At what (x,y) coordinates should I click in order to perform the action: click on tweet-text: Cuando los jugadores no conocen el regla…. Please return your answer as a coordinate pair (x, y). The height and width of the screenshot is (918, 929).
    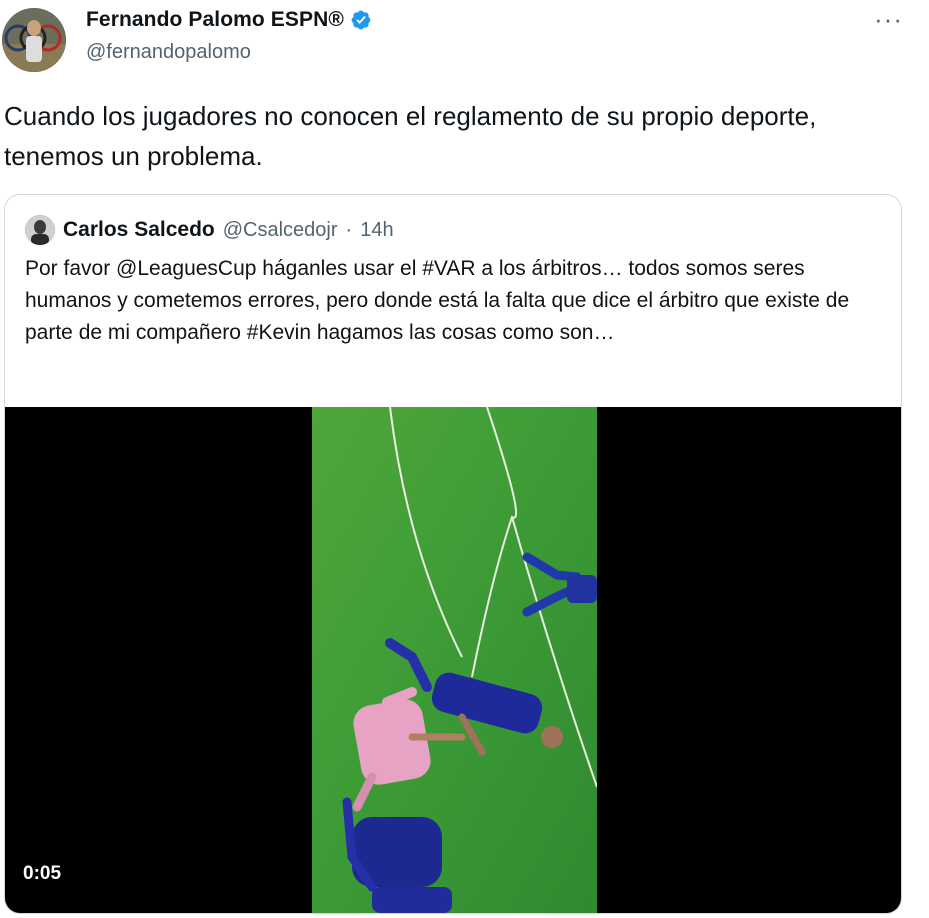
    Looking at the image, I should click on (410, 136).